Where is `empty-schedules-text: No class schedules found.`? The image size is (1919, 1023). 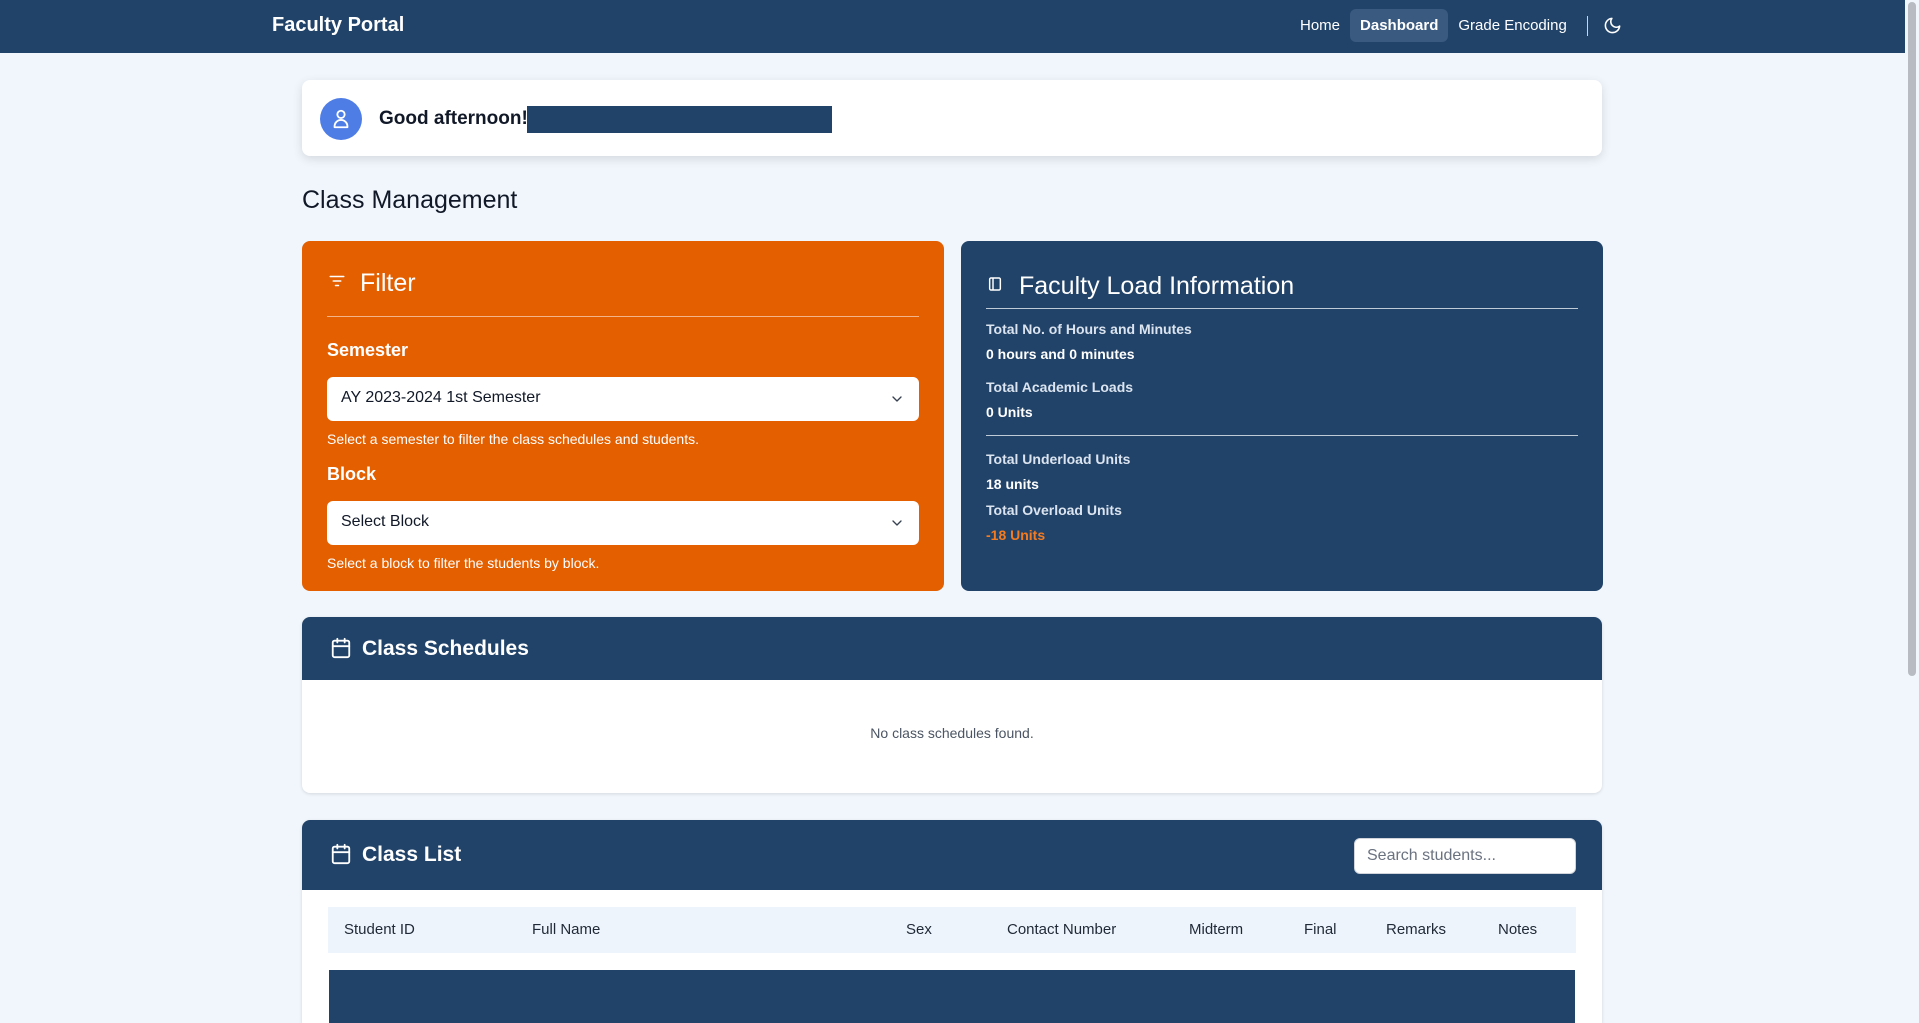
empty-schedules-text: No class schedules found. is located at coordinates (952, 733).